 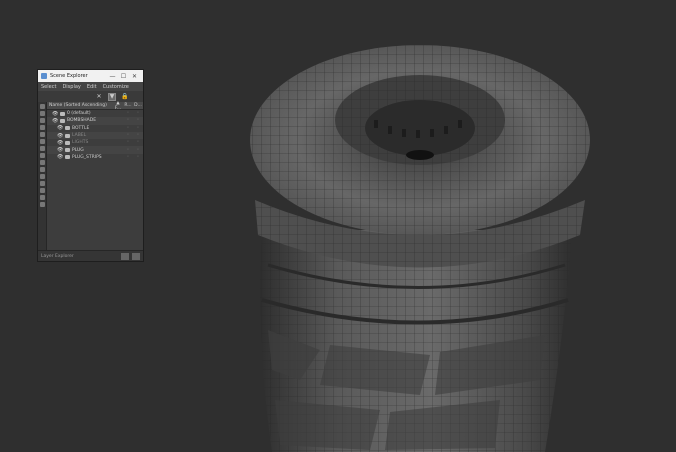 What do you see at coordinates (112, 76) in the screenshot?
I see `minimize-icon: —` at bounding box center [112, 76].